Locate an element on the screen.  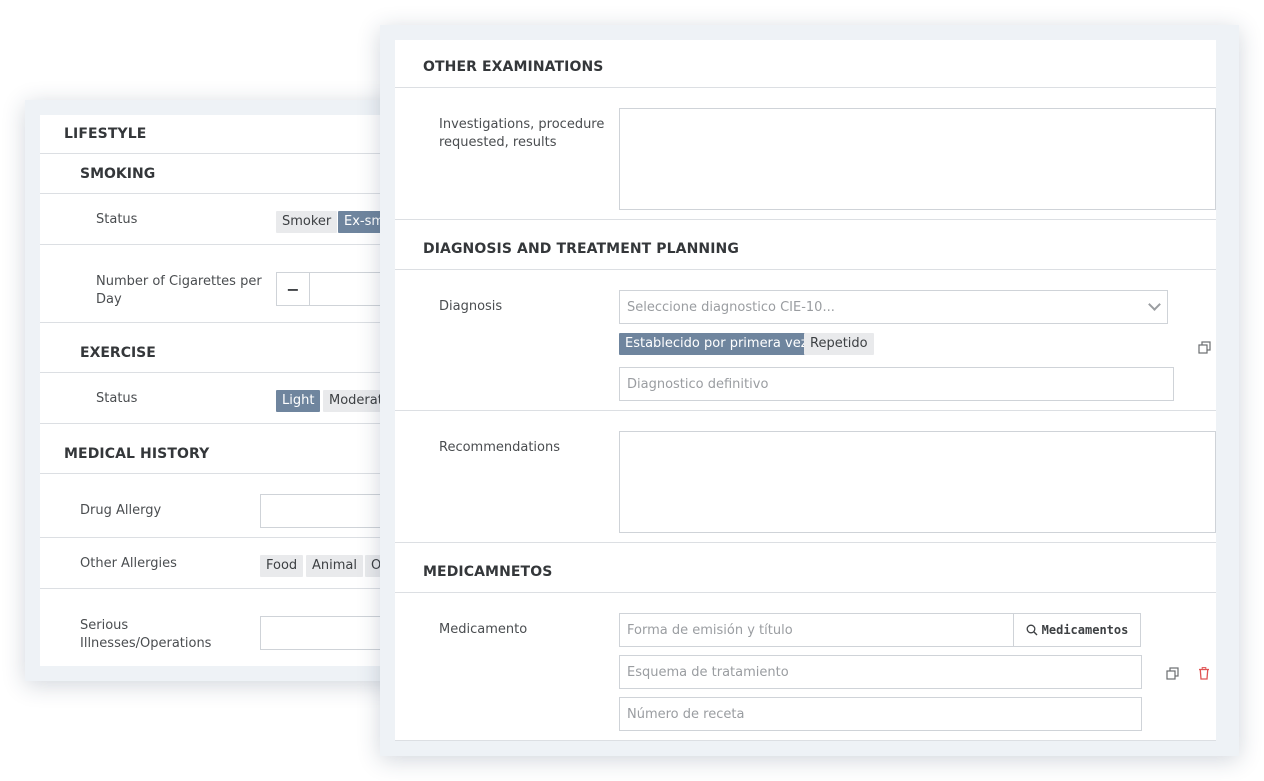
minus-icon: − is located at coordinates (293, 289).